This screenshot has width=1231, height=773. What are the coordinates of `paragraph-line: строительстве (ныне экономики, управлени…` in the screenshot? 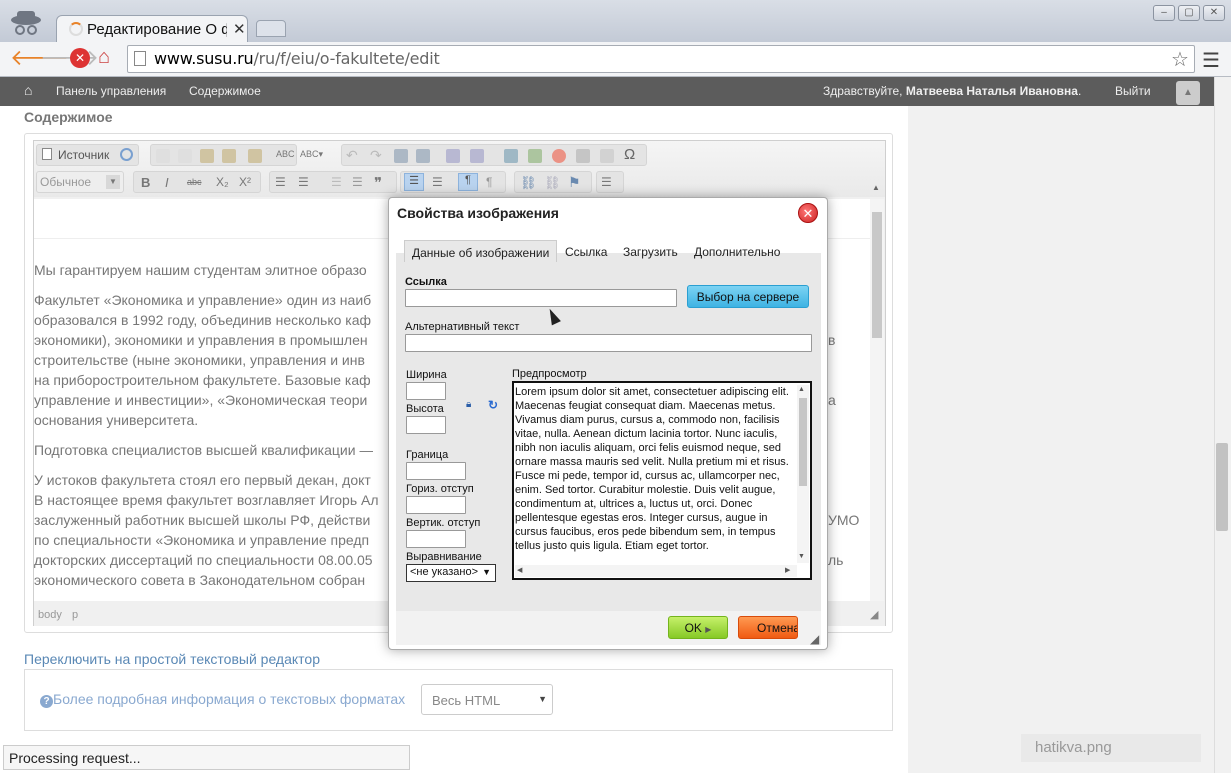 It's located at (199, 360).